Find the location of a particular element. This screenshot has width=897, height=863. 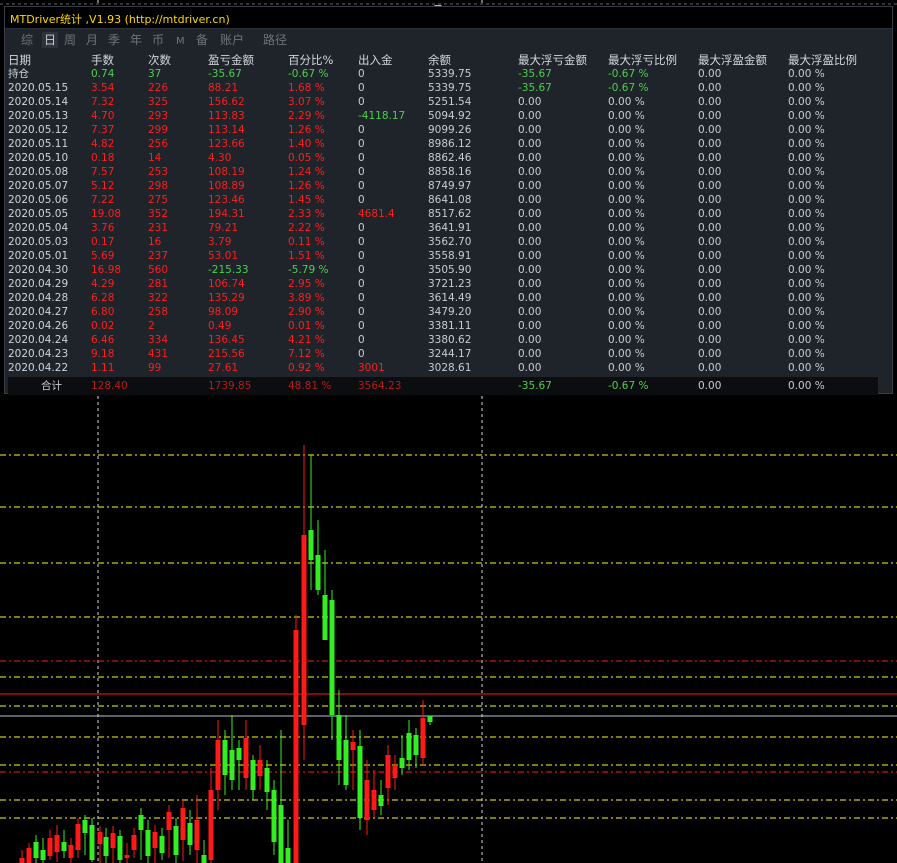

table-cell: 7.22 is located at coordinates (103, 200).